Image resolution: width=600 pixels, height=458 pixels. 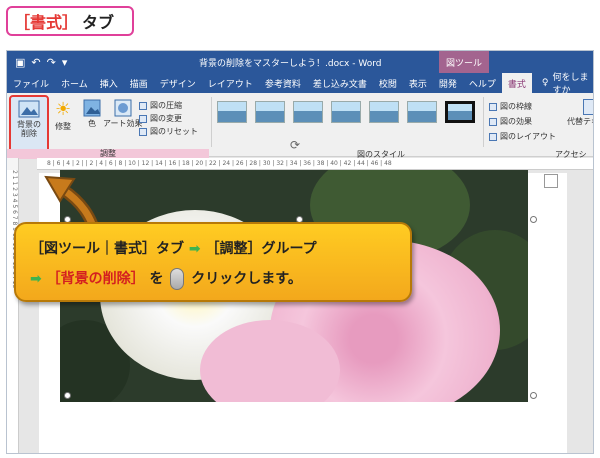 I want to click on picture-effects-button: 図の効果, so click(x=522, y=121).